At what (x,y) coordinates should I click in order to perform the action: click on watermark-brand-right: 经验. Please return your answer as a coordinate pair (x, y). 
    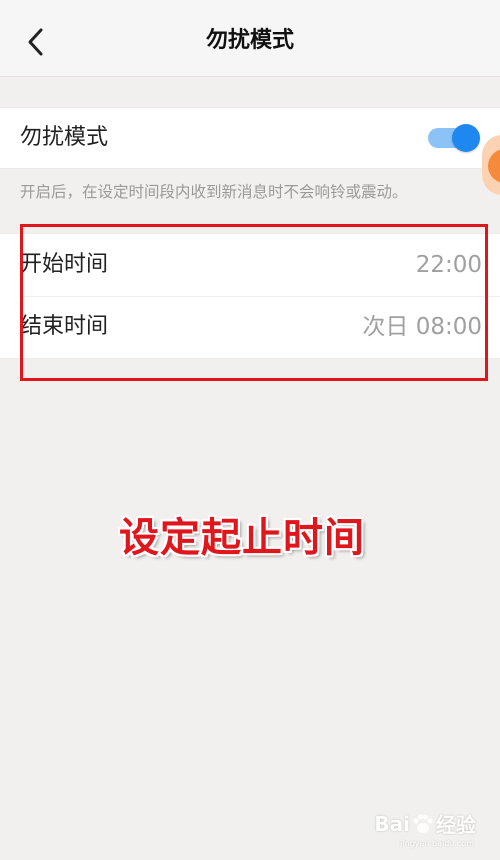
    Looking at the image, I should click on (456, 825).